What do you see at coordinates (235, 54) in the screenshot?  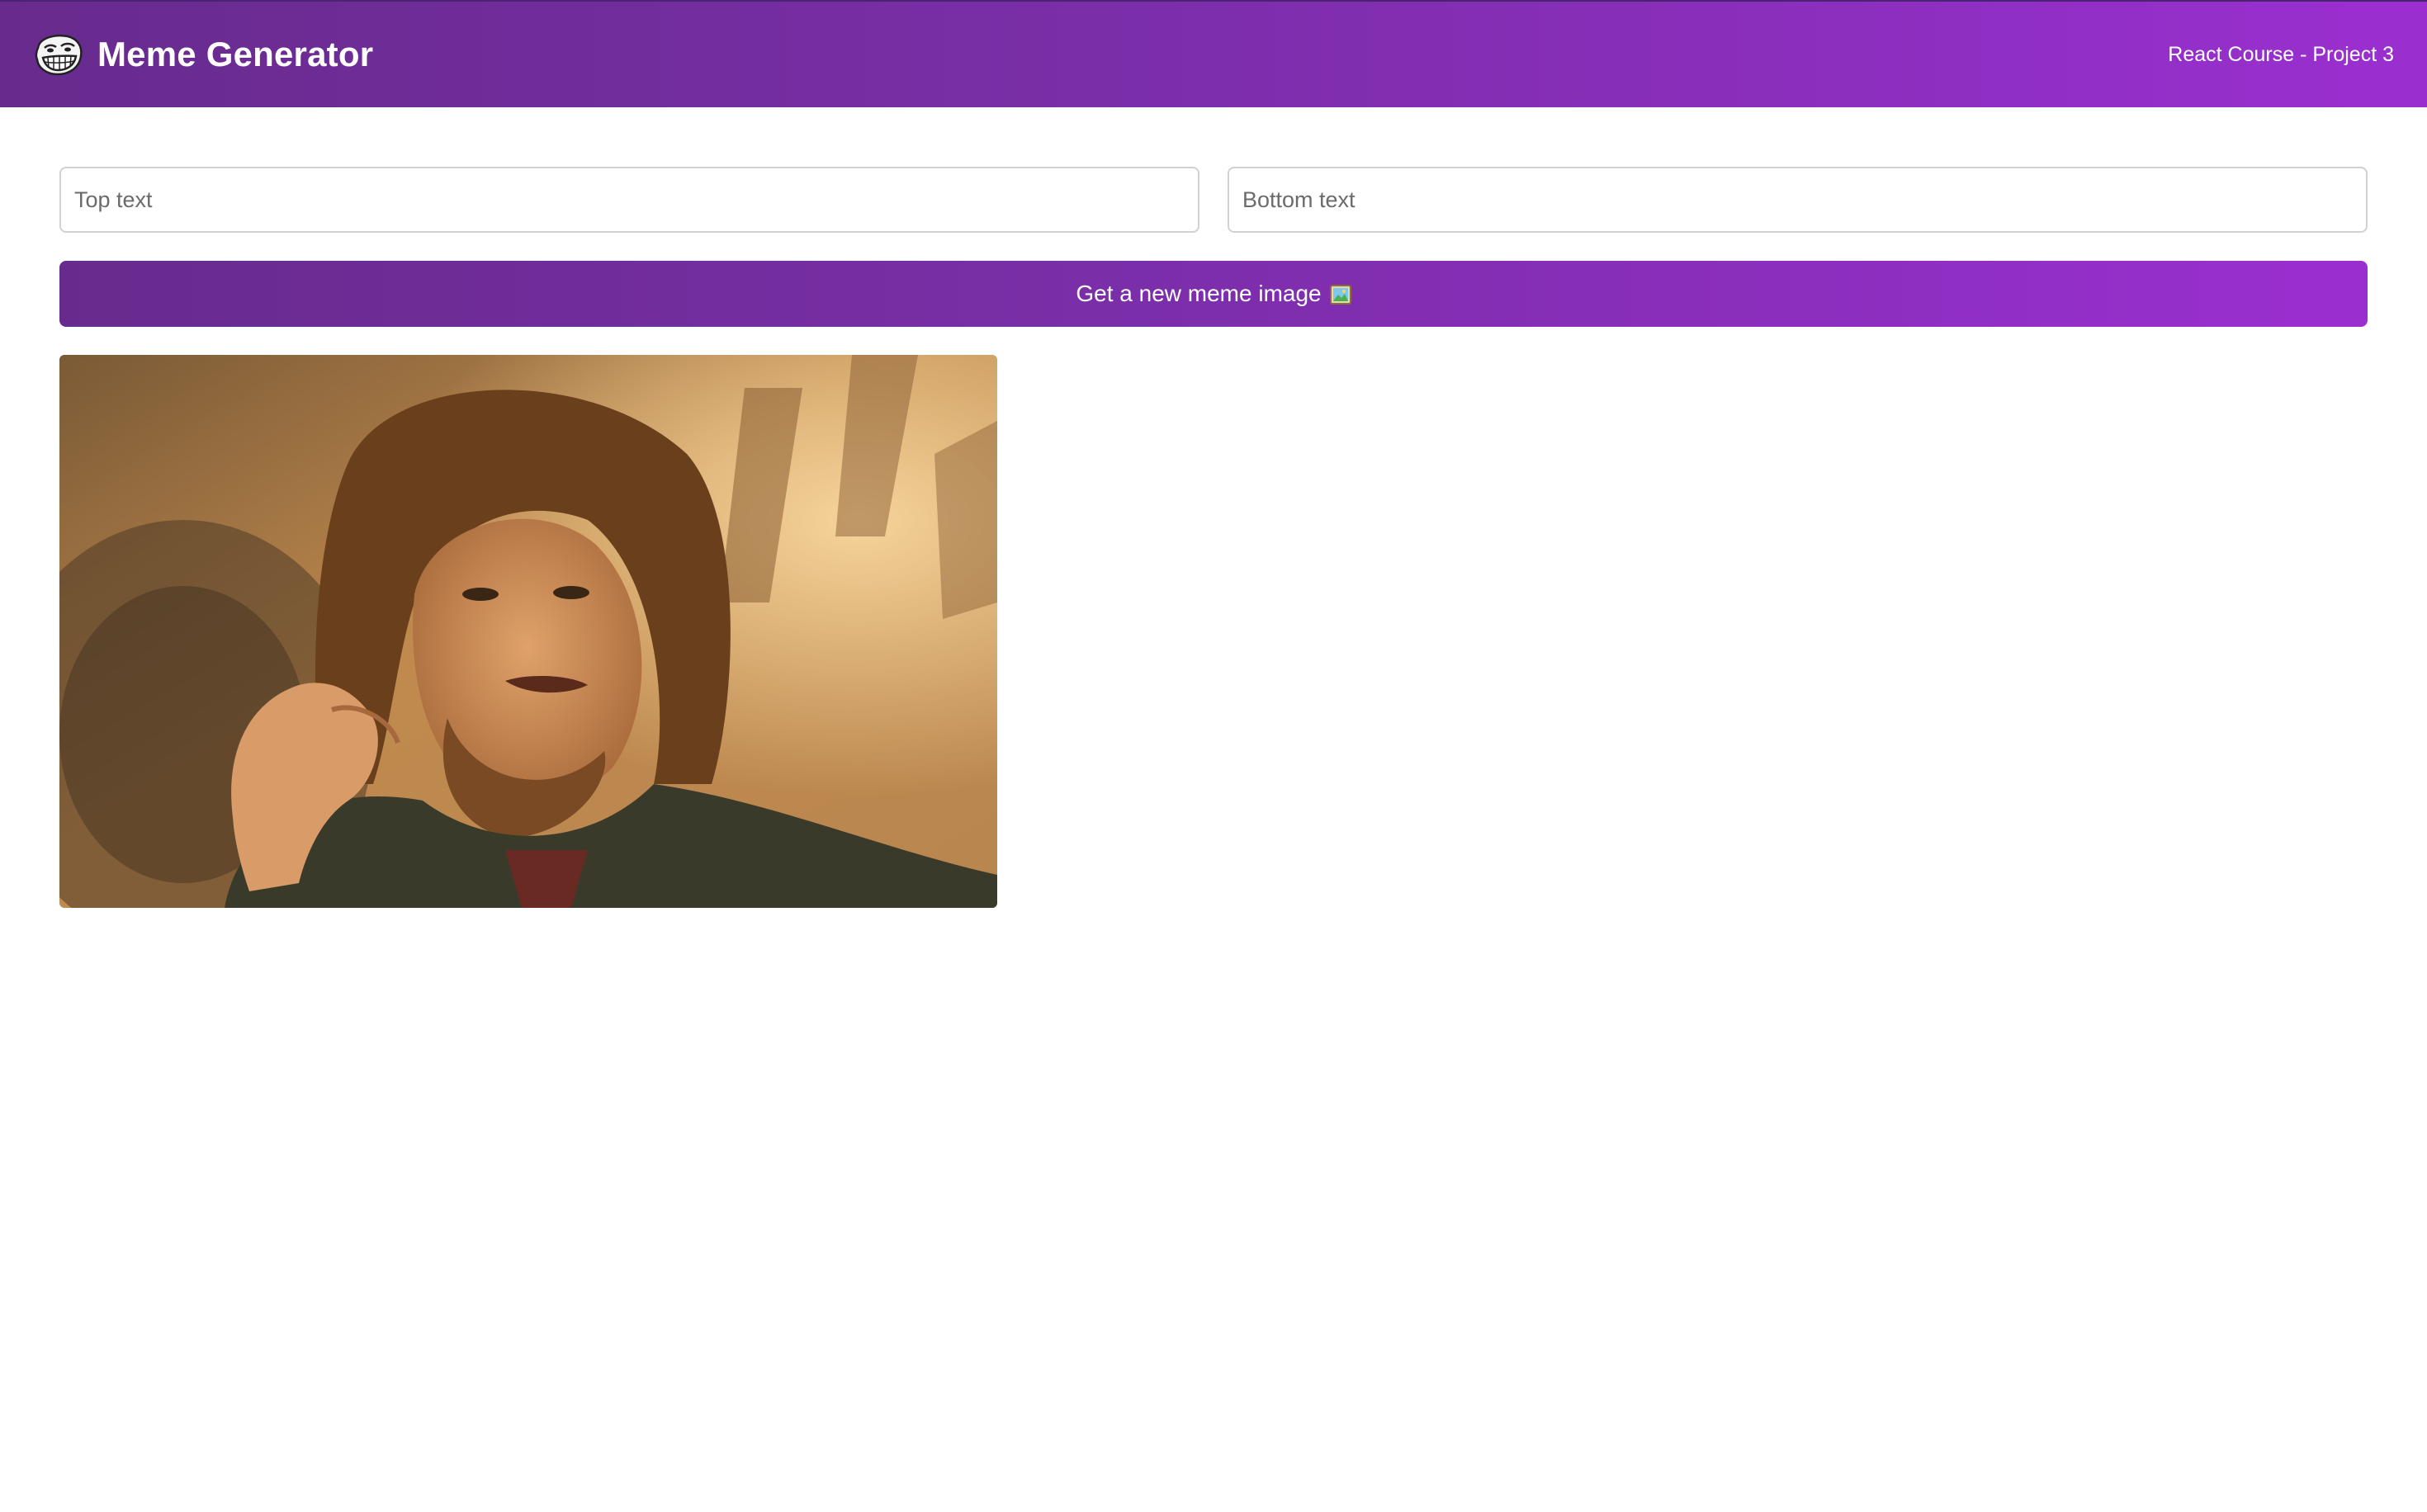 I see `app-title: Meme Generator` at bounding box center [235, 54].